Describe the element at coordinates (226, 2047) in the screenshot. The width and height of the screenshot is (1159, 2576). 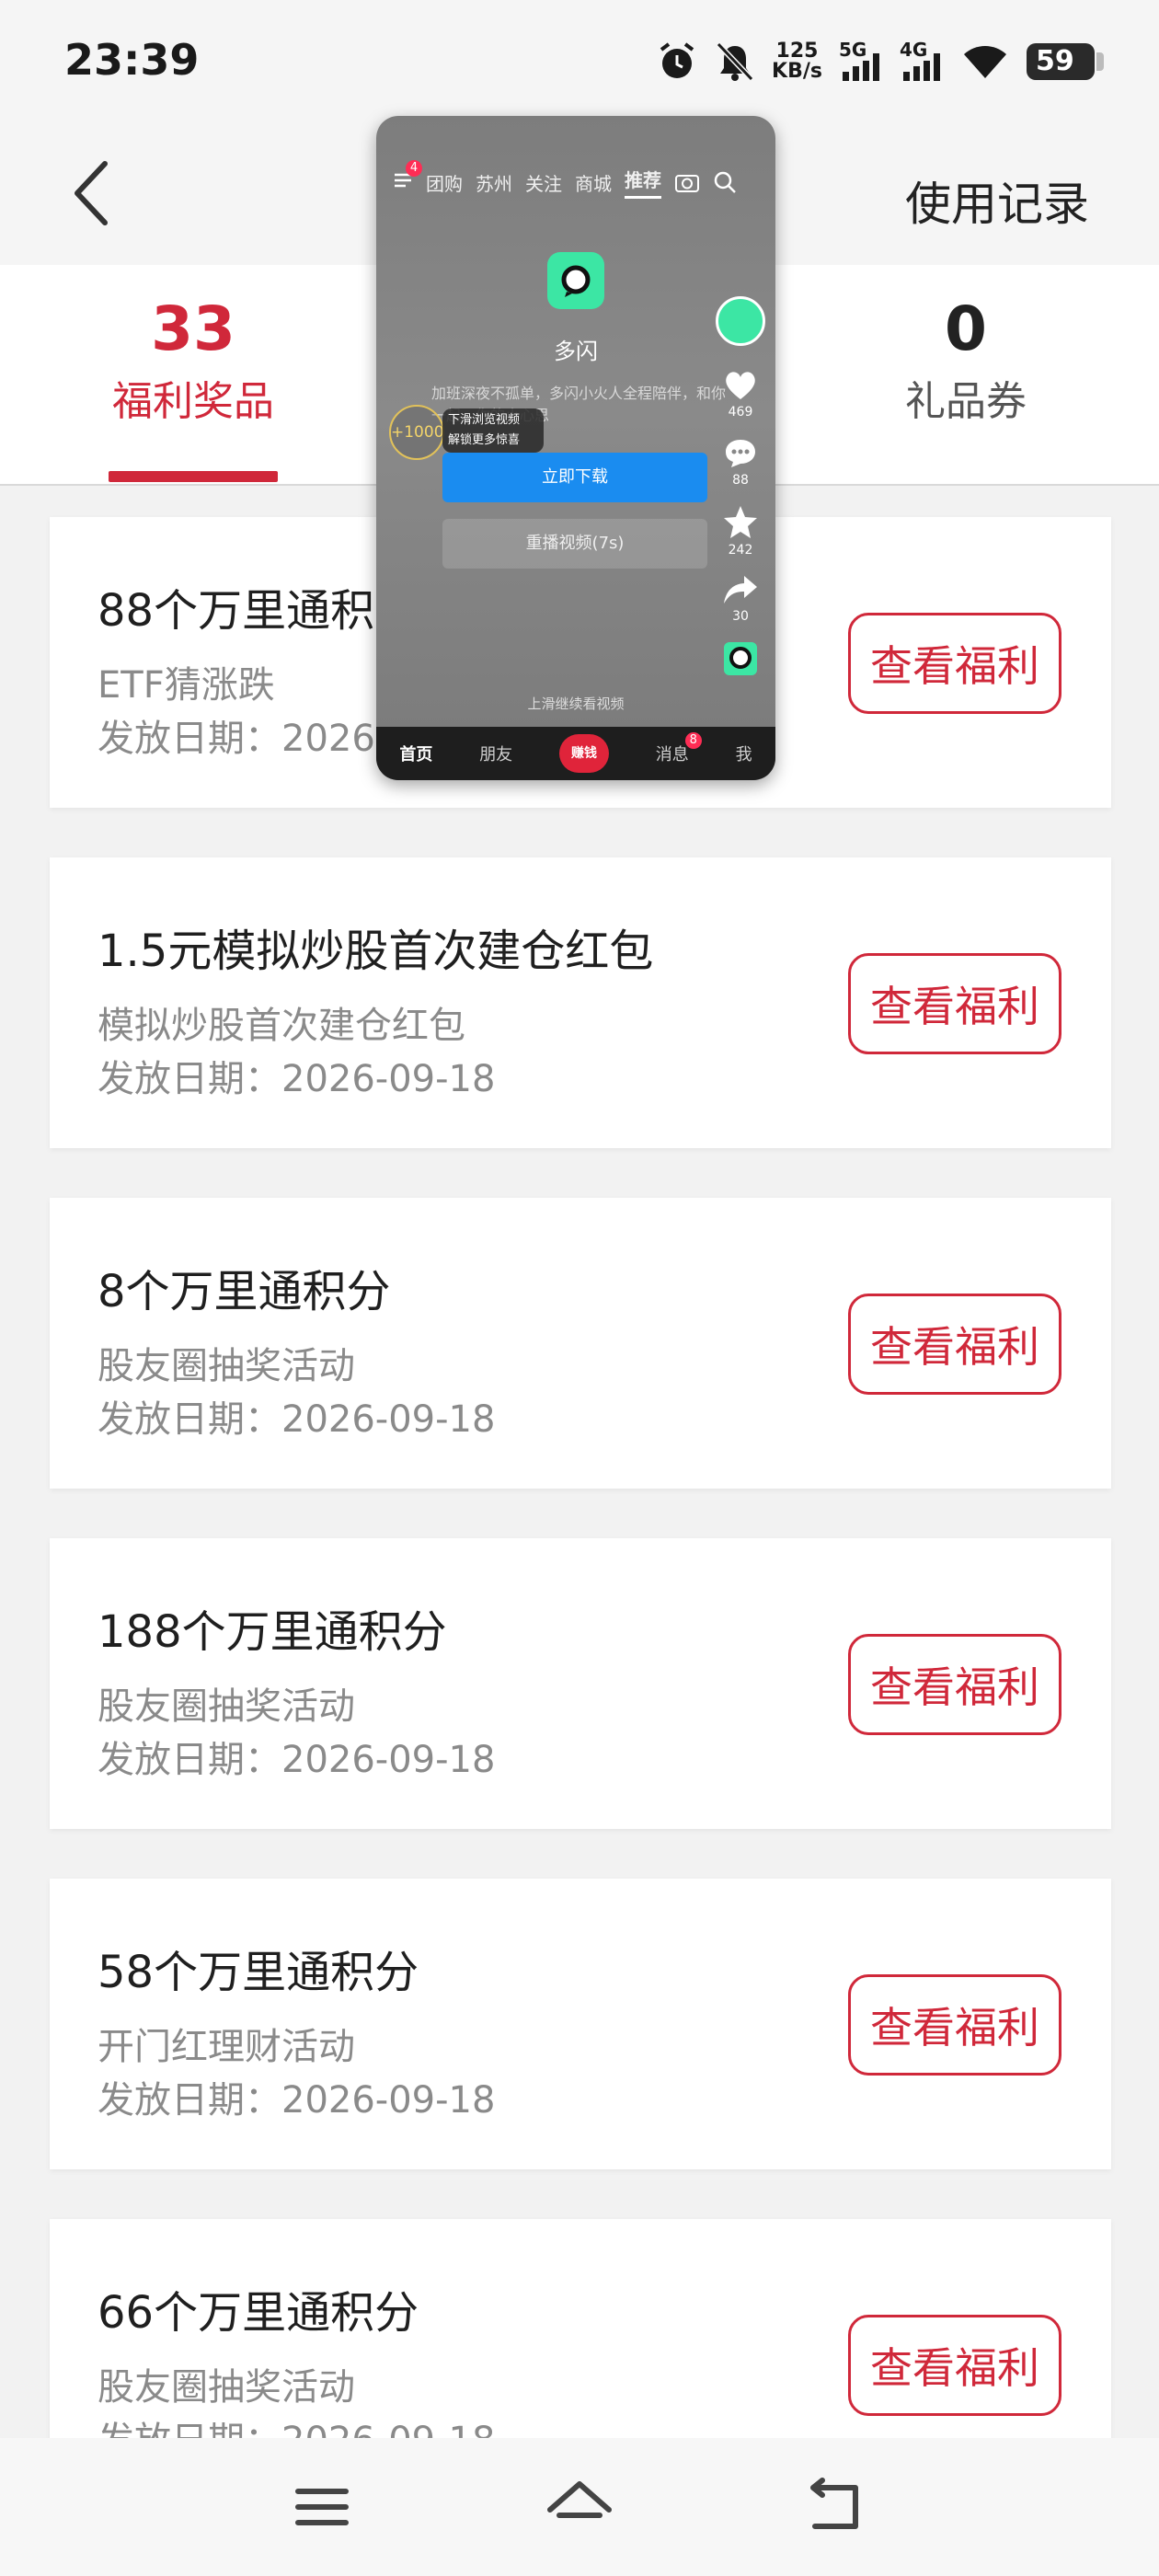
I see `item-subtitle: 开门红理财活动` at that location.